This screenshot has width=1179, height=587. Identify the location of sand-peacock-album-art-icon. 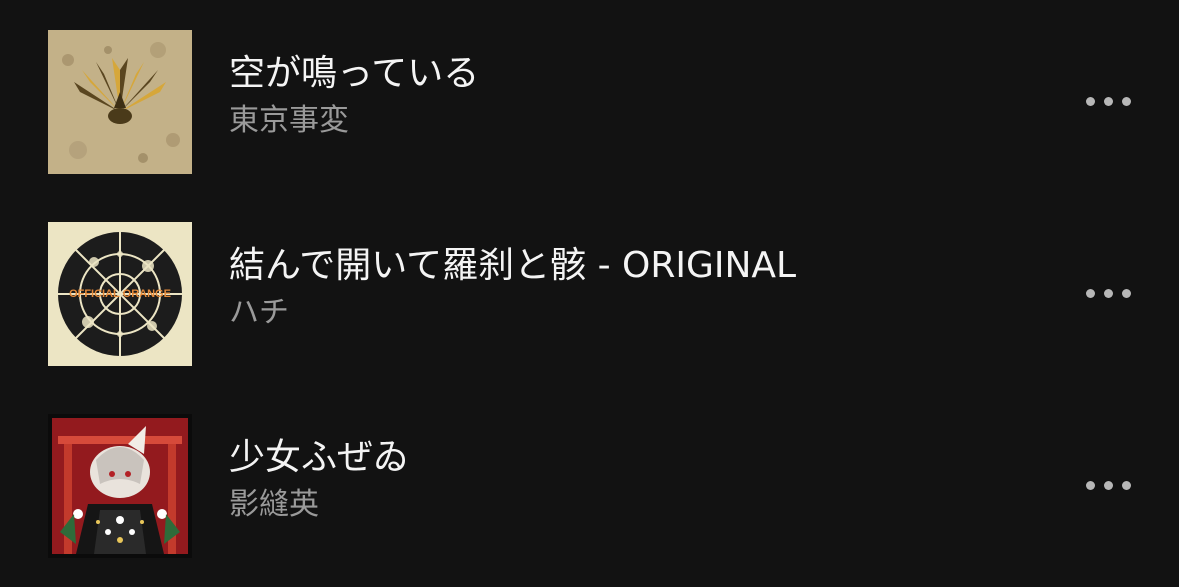
(120, 102).